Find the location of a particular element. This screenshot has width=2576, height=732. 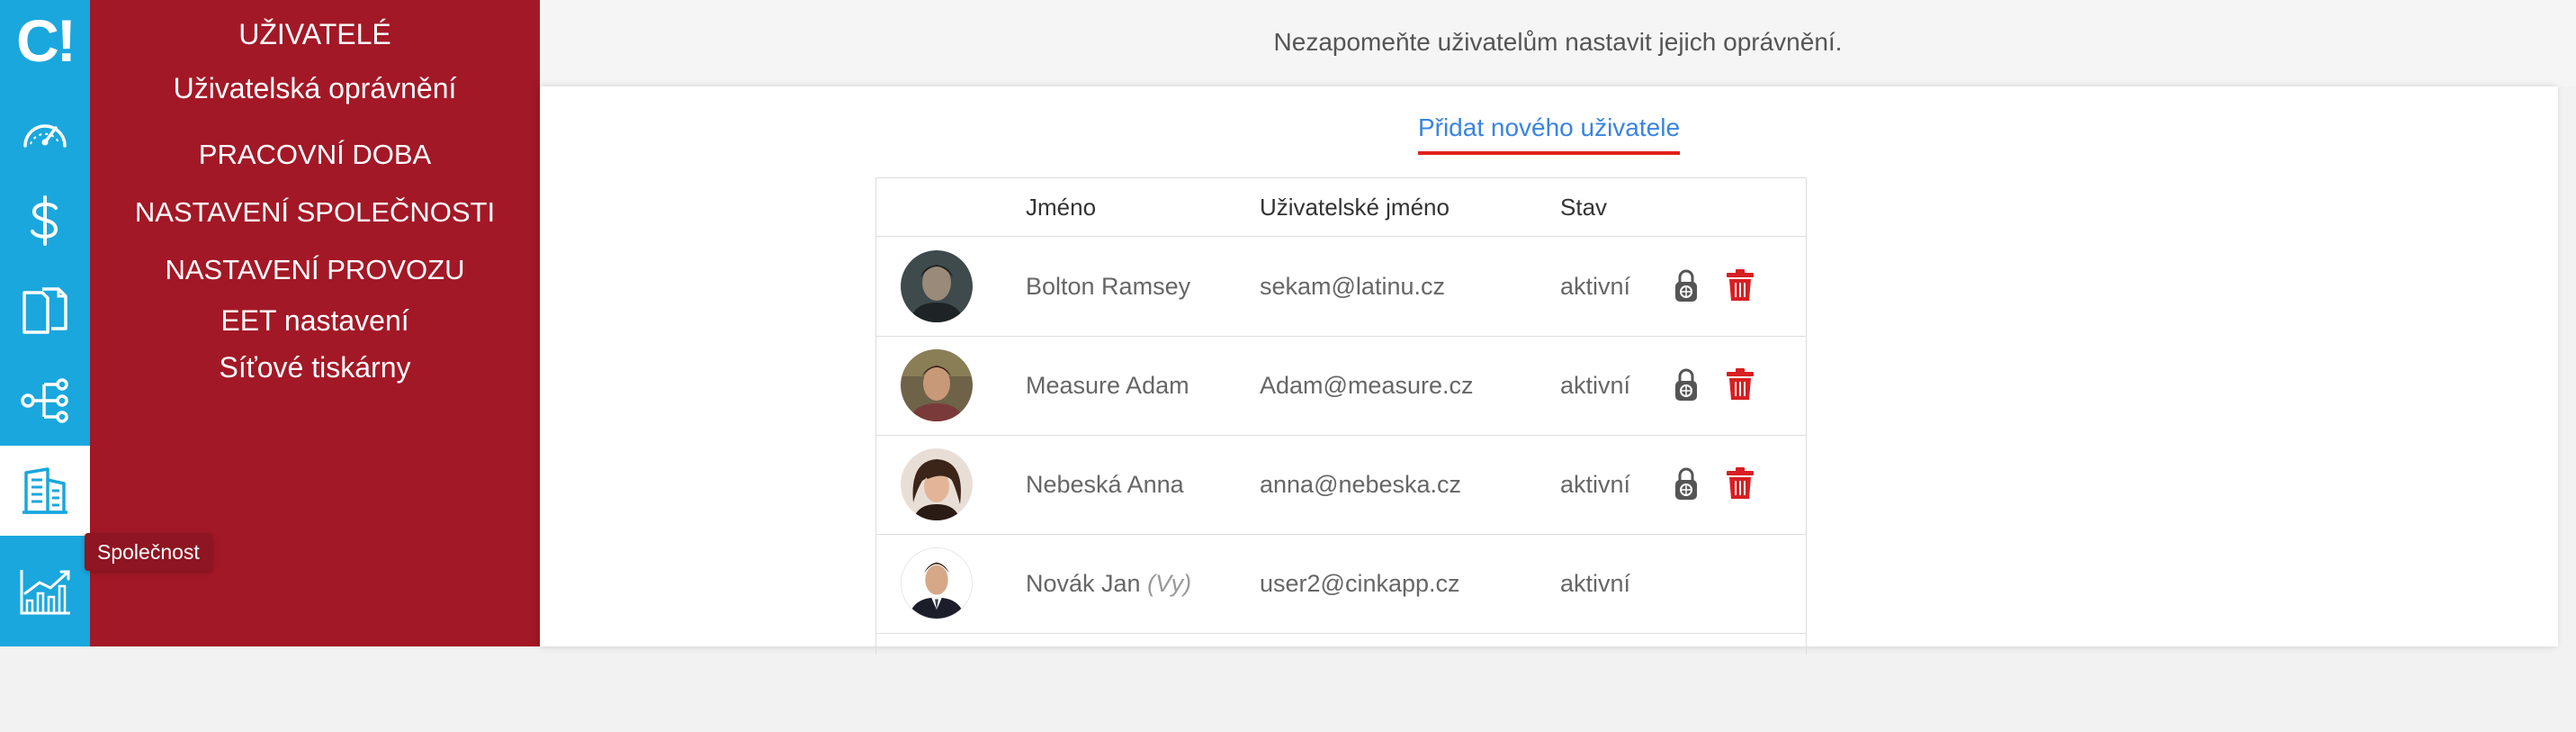

user-name-text: Novák Jan is located at coordinates (1084, 583).